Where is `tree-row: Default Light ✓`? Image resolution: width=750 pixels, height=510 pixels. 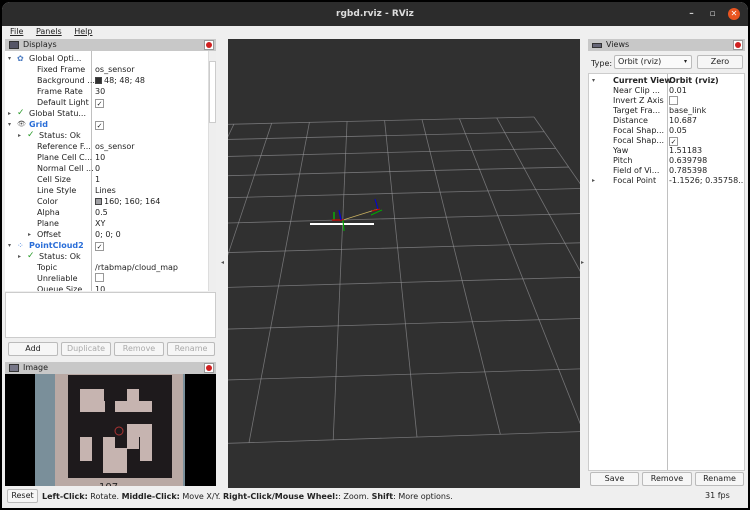 tree-row: Default Light ✓ is located at coordinates (110, 102).